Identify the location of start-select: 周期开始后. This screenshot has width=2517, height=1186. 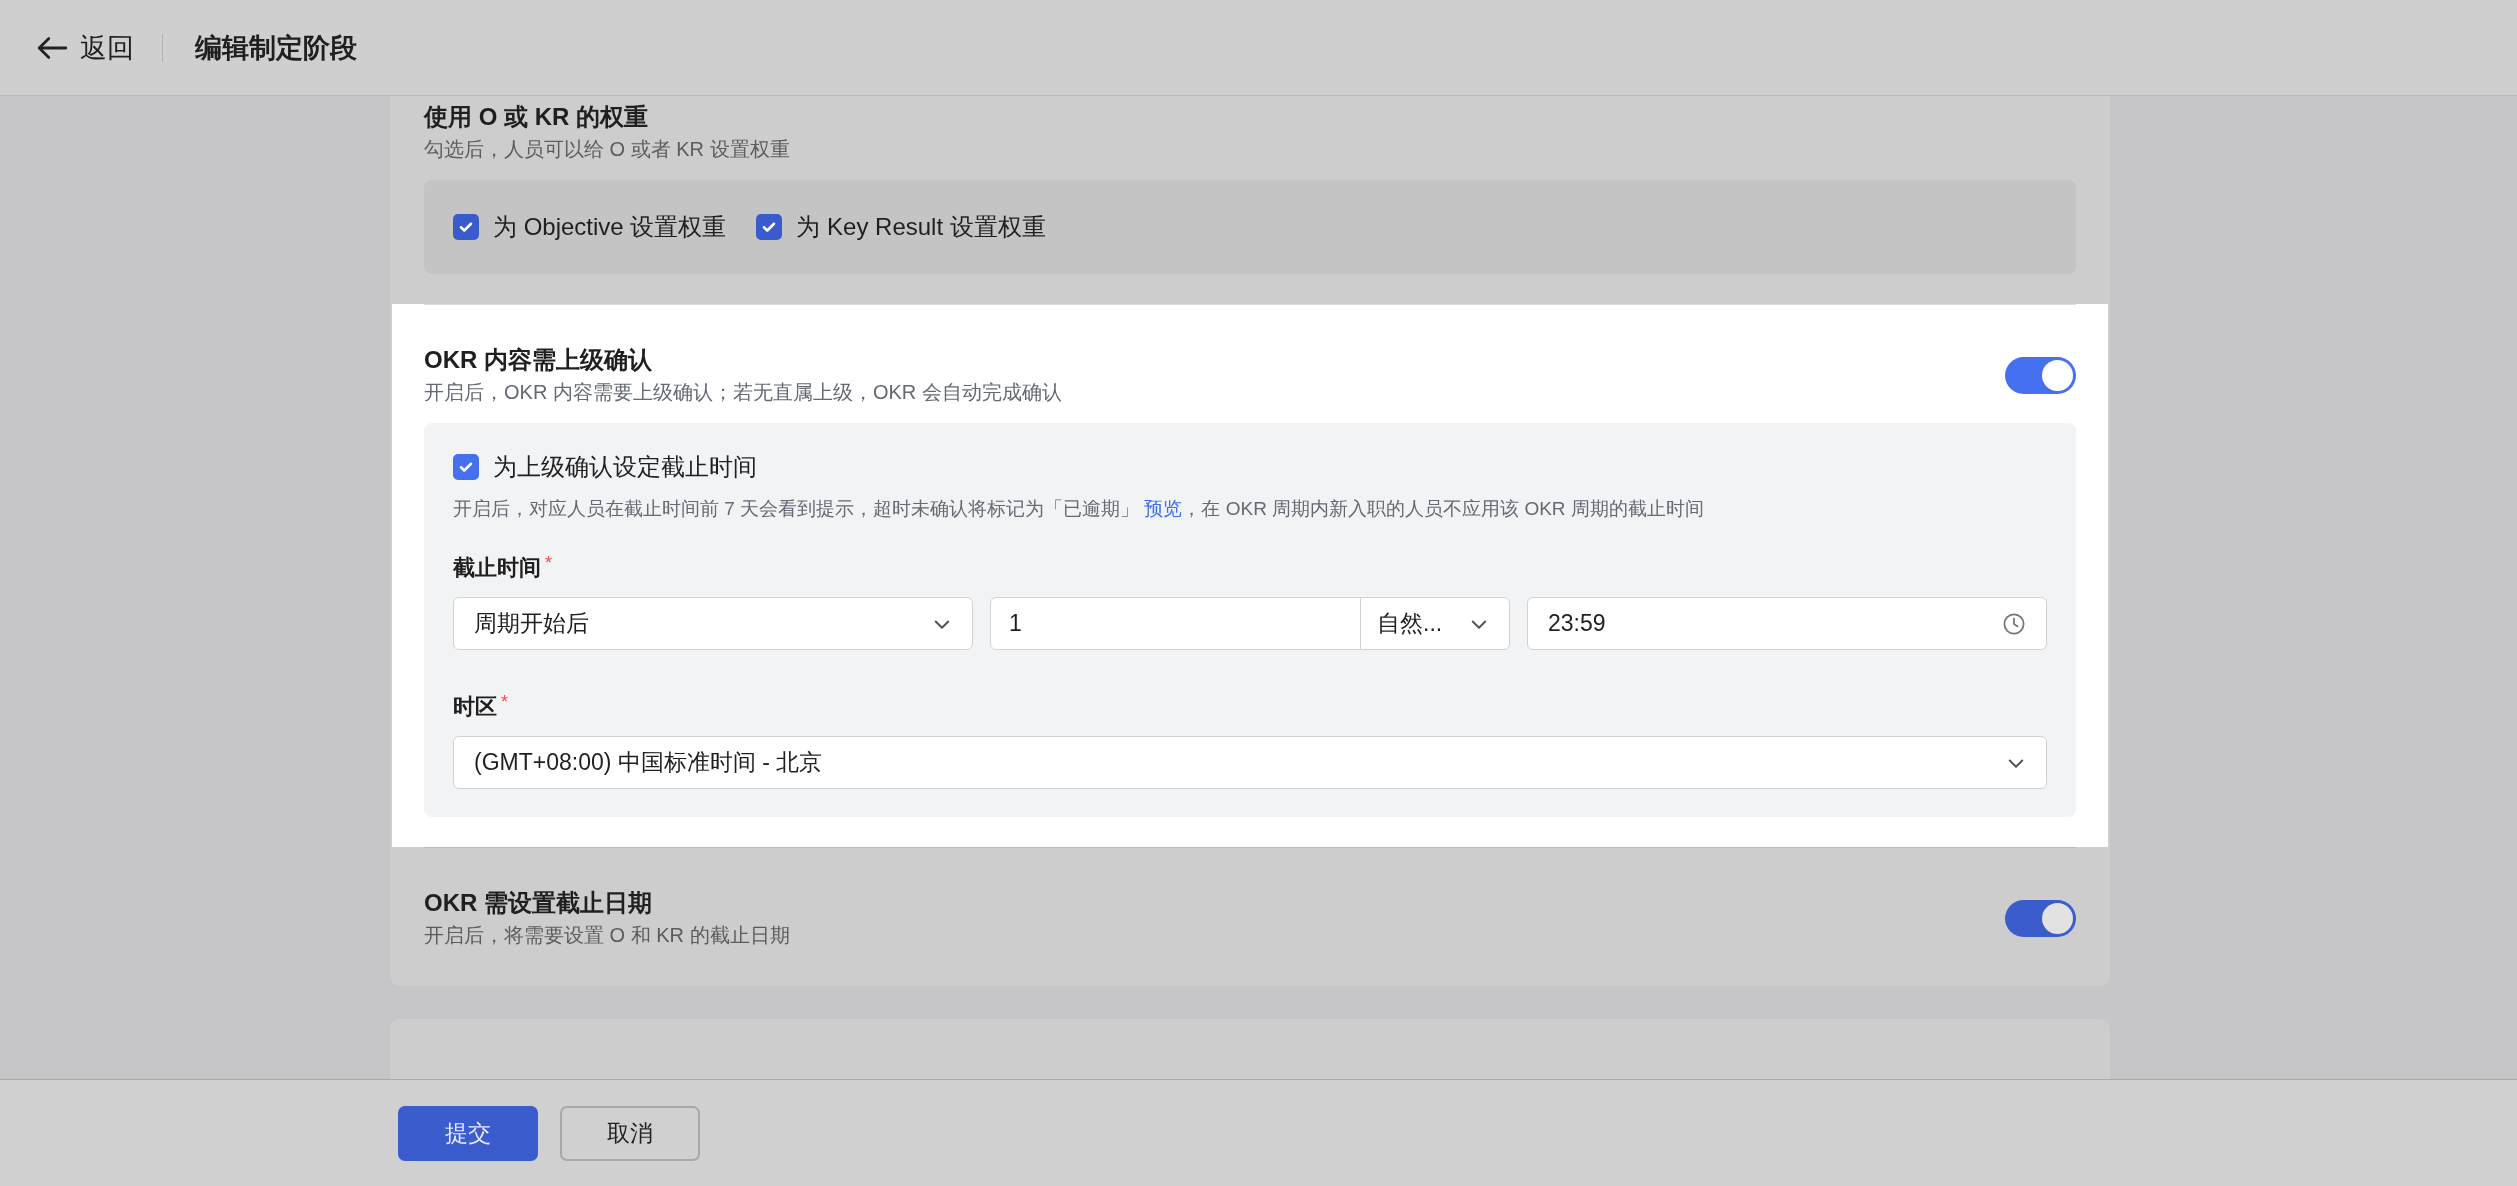
(713, 623).